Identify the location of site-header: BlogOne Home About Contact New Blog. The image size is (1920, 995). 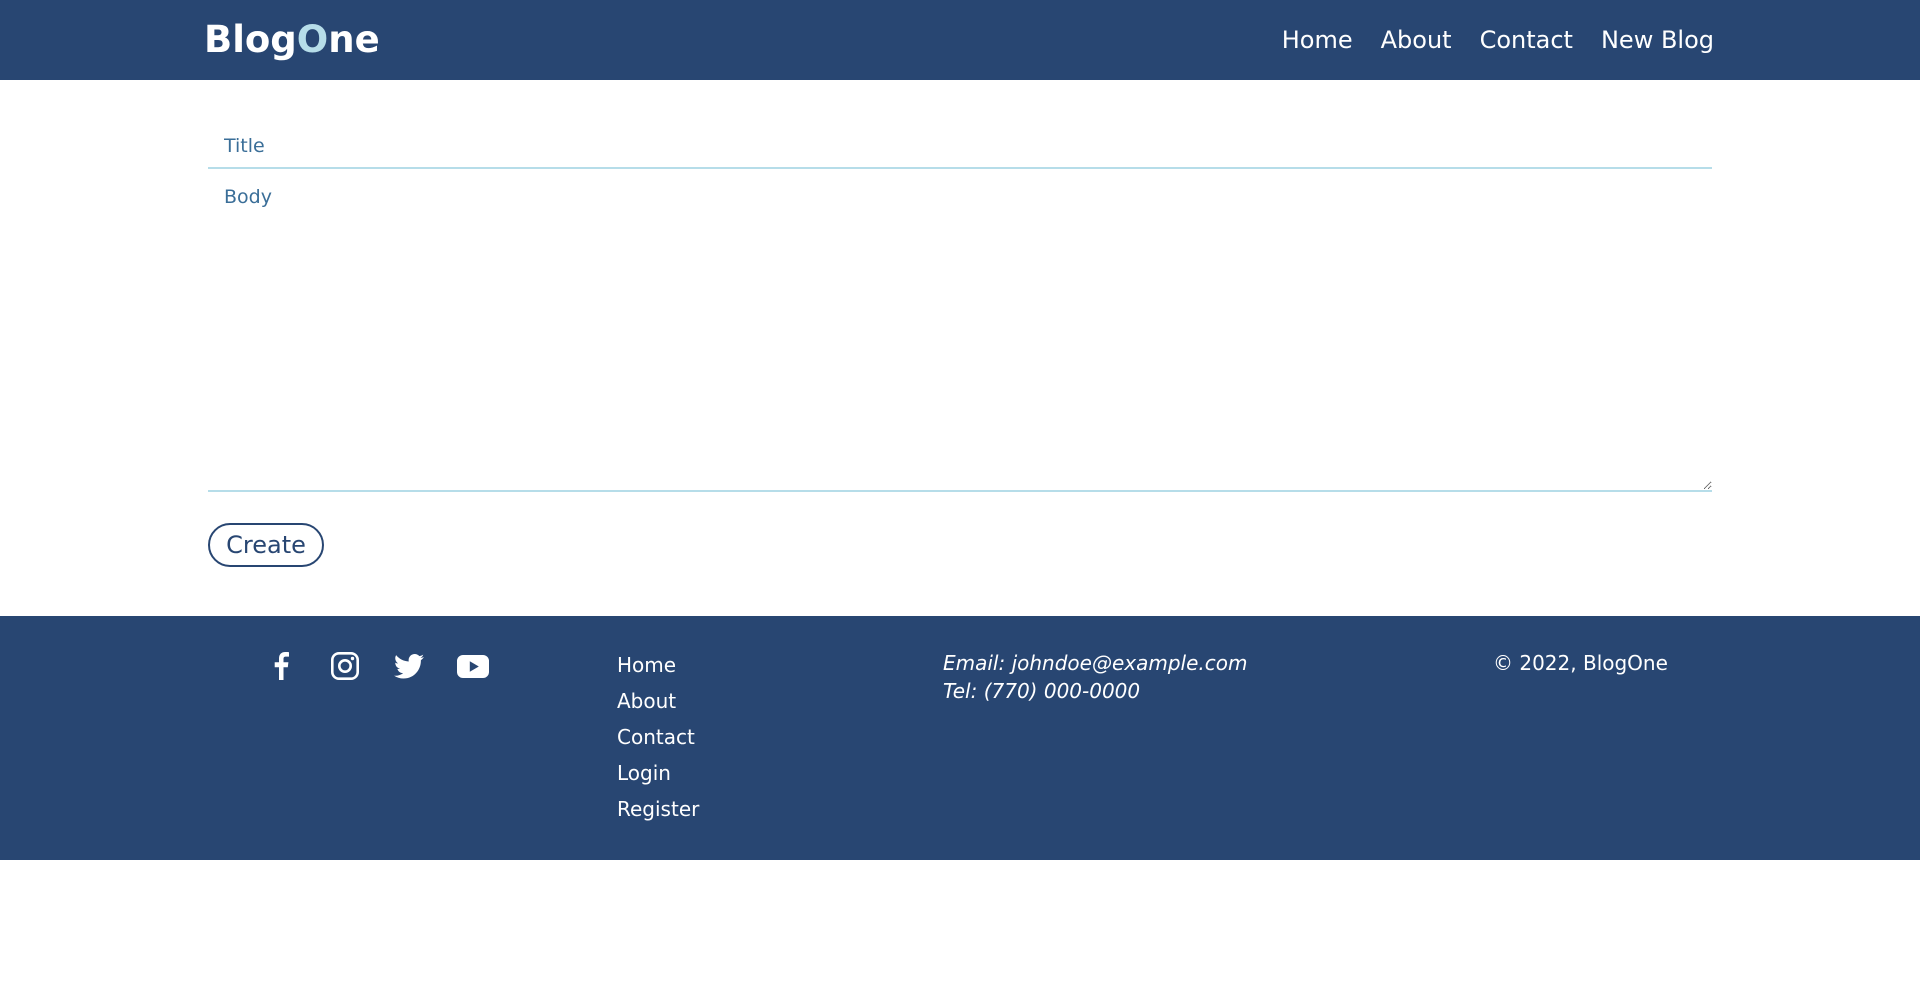
(960, 40).